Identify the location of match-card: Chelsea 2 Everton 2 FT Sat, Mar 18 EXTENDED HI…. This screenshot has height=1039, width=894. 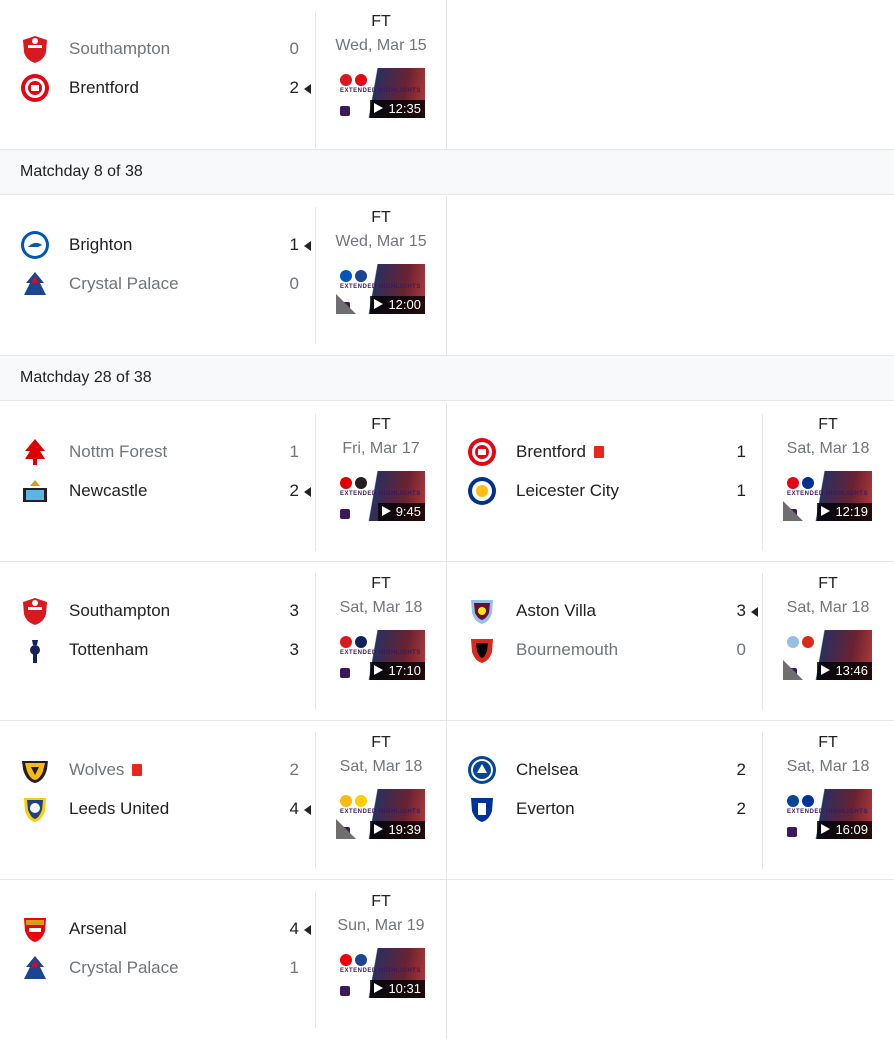
(670, 800).